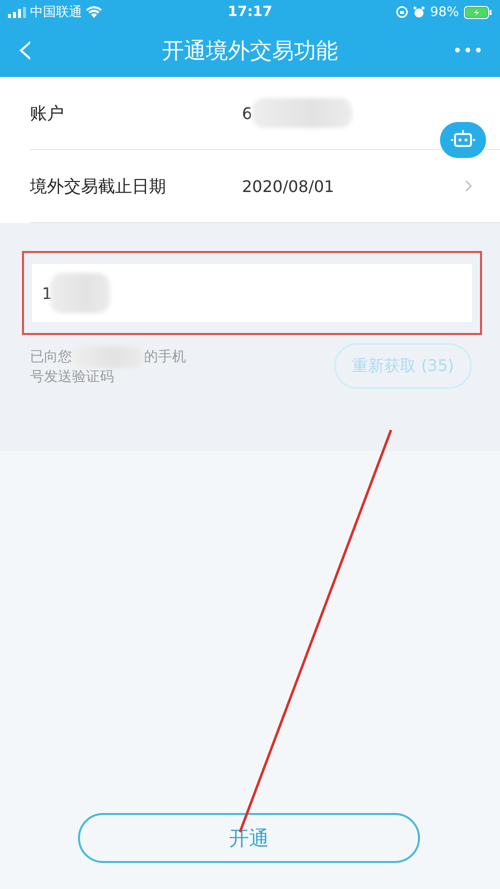 The width and height of the screenshot is (500, 889). What do you see at coordinates (94, 12) in the screenshot?
I see `wifi-icon` at bounding box center [94, 12].